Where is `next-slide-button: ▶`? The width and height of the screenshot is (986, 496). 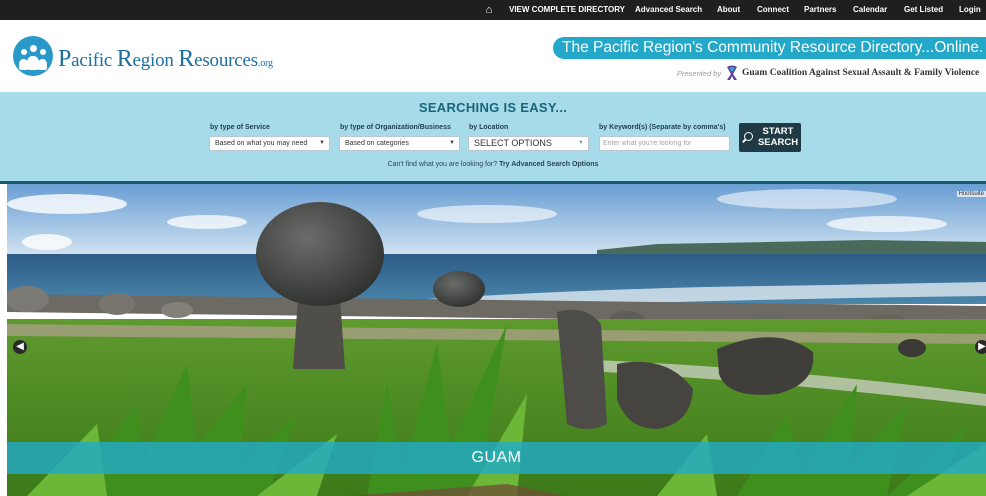
next-slide-button: ▶ is located at coordinates (980, 347).